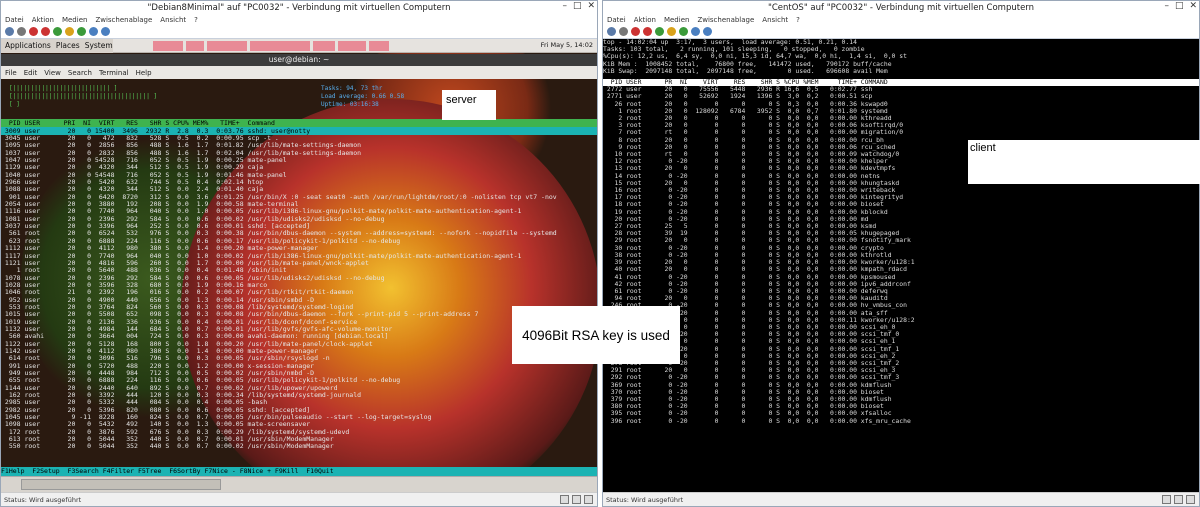  What do you see at coordinates (144, 73) in the screenshot?
I see `terminal-menu-help: Help` at bounding box center [144, 73].